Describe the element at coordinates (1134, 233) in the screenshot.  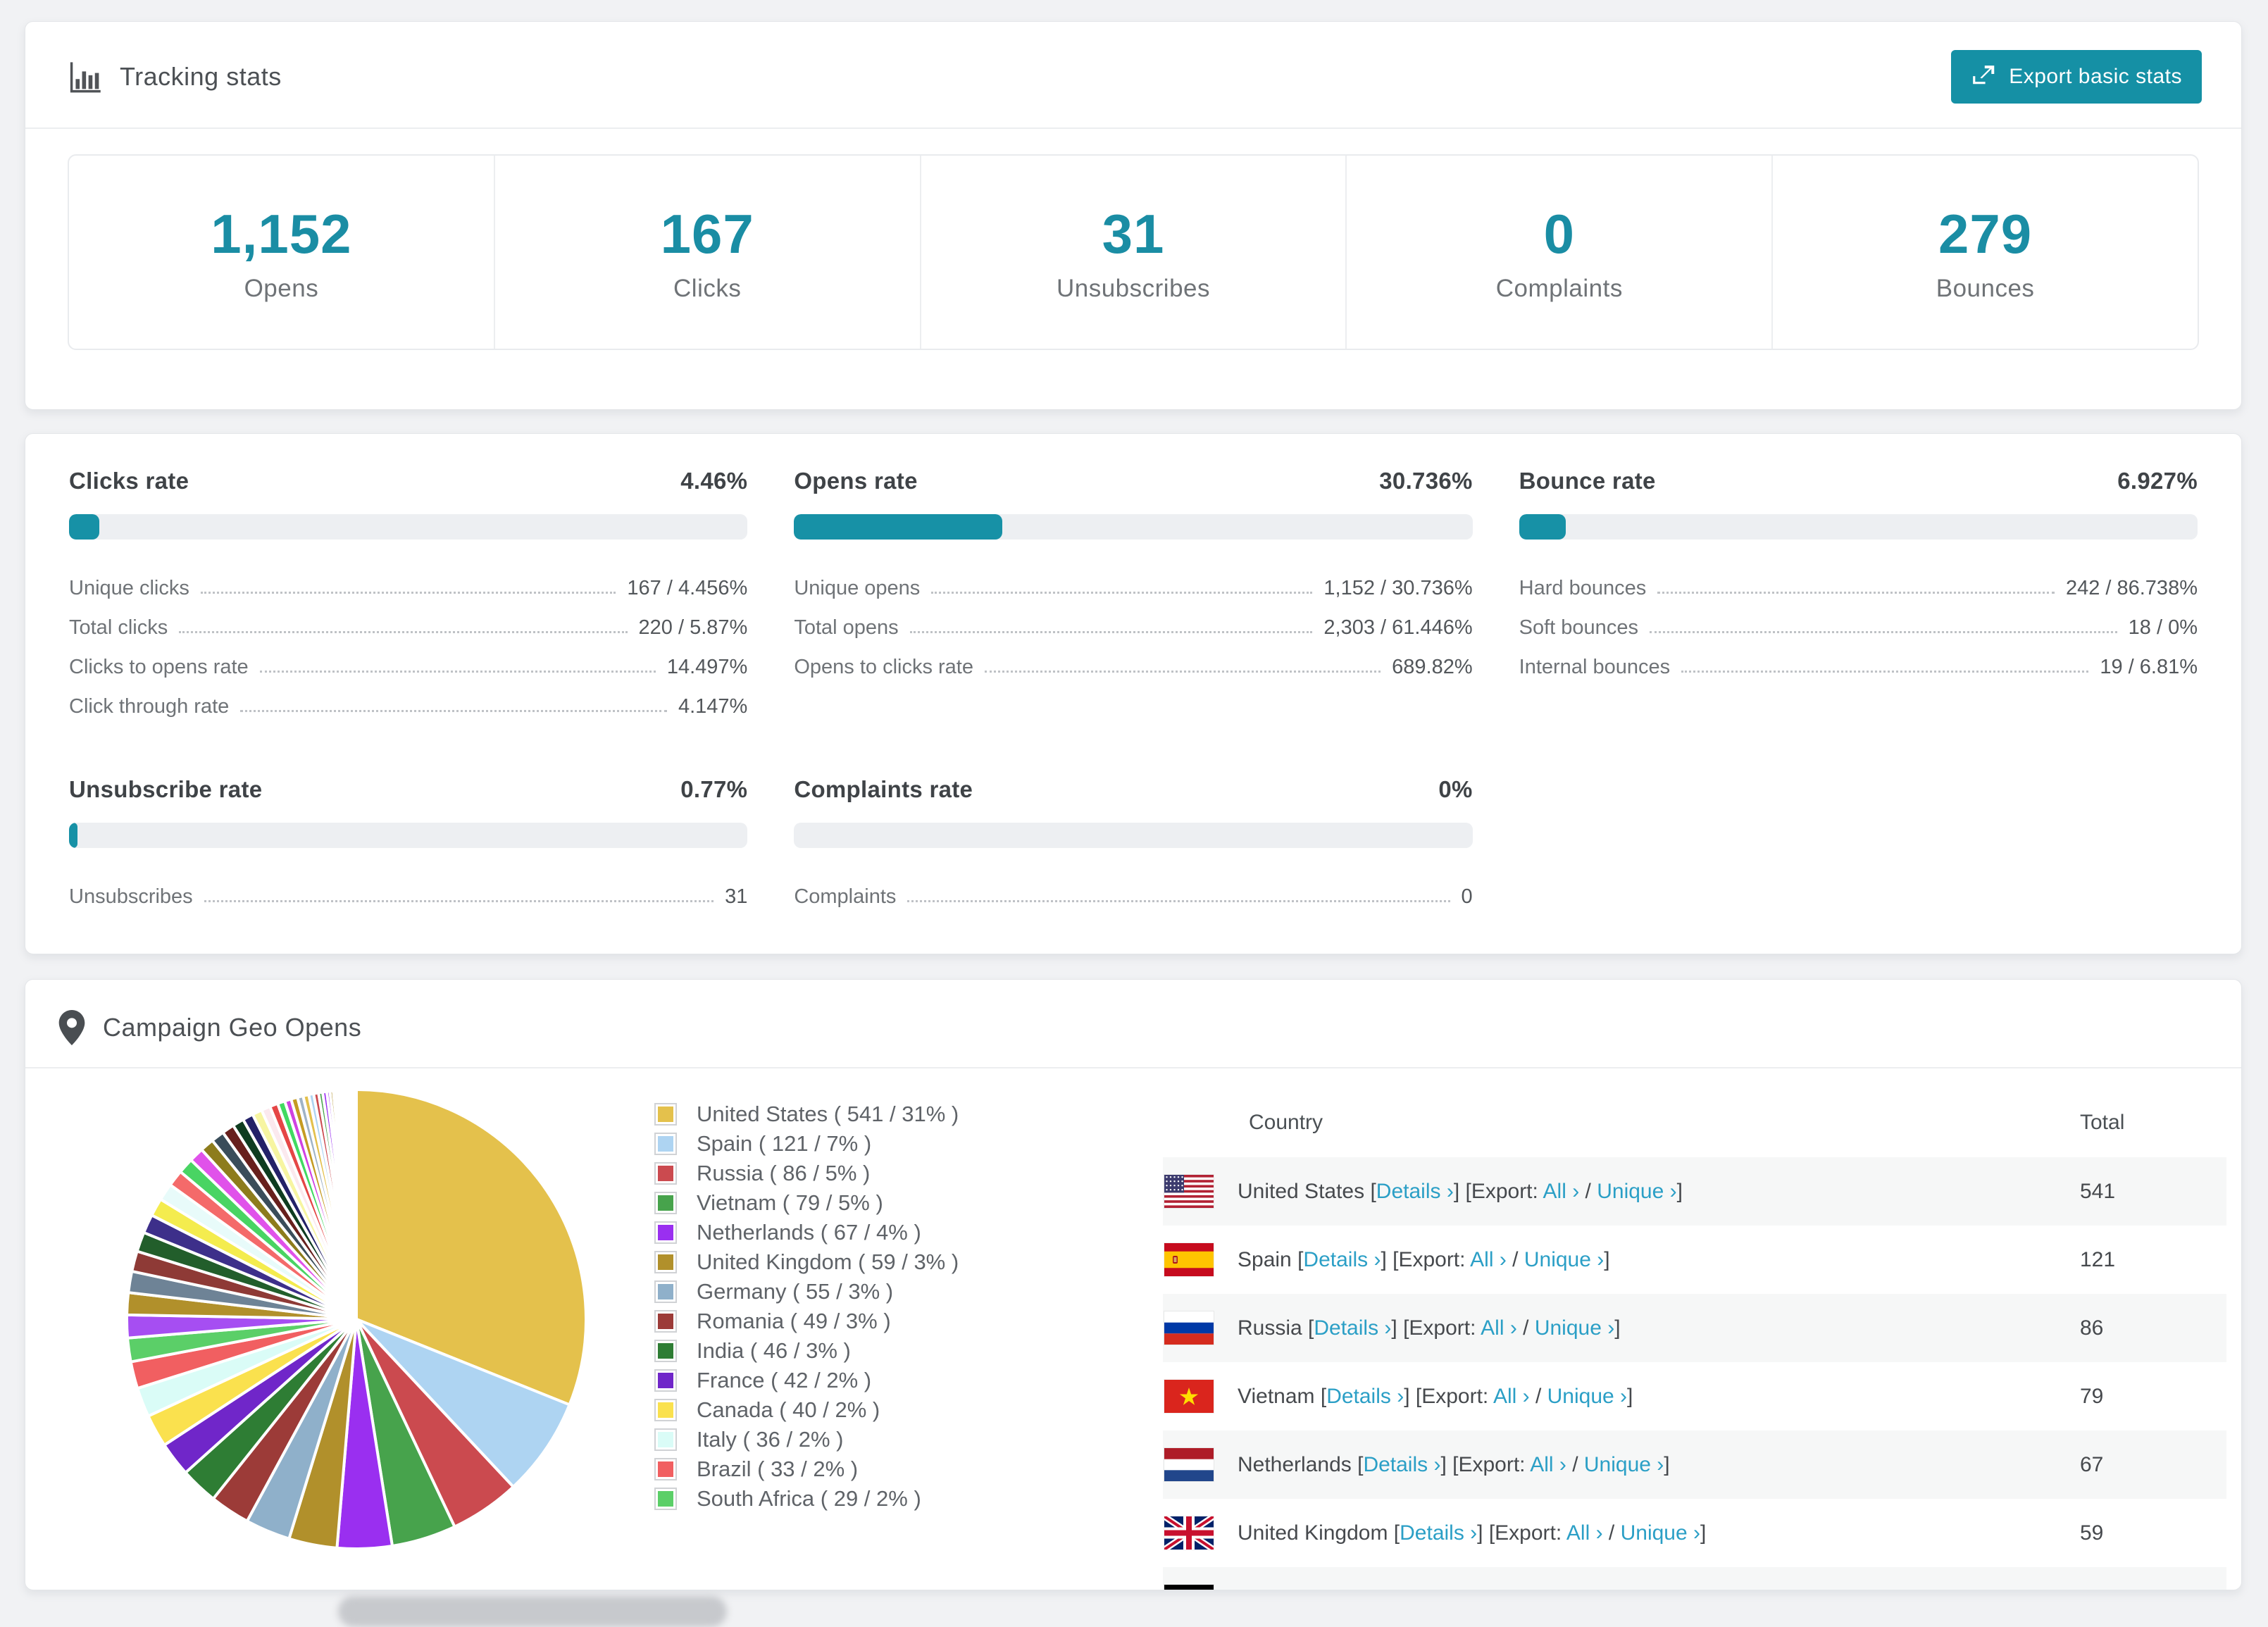
I see `stat-value: 31` at that location.